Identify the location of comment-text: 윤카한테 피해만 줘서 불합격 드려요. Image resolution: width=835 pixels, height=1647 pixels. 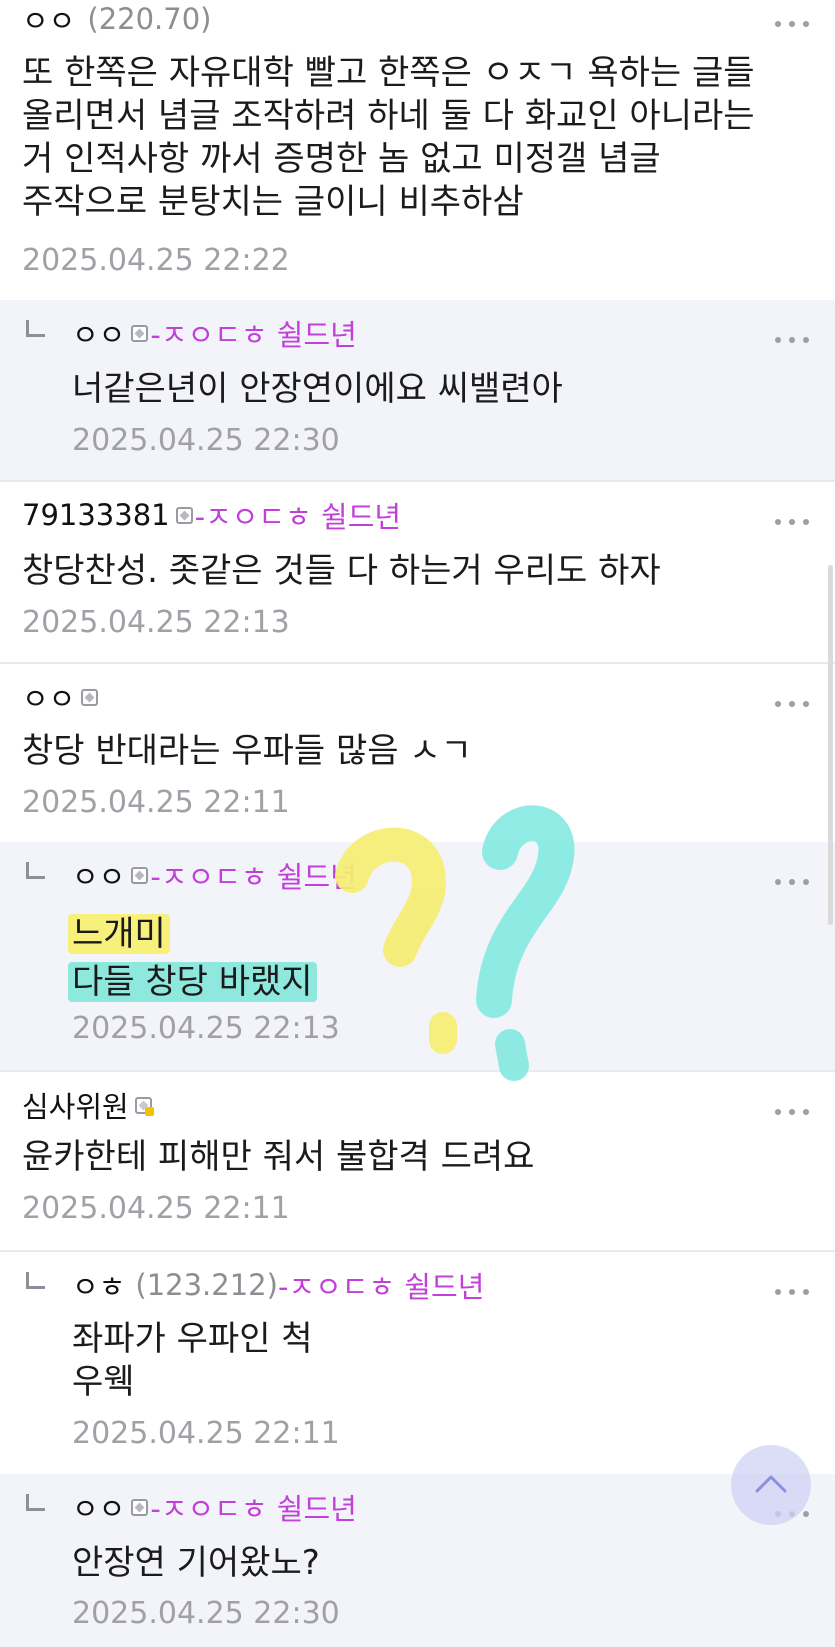
(278, 1157).